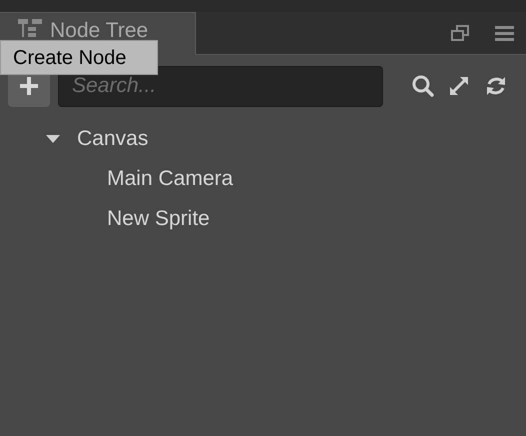  I want to click on tree-item: New Sprite, so click(158, 219).